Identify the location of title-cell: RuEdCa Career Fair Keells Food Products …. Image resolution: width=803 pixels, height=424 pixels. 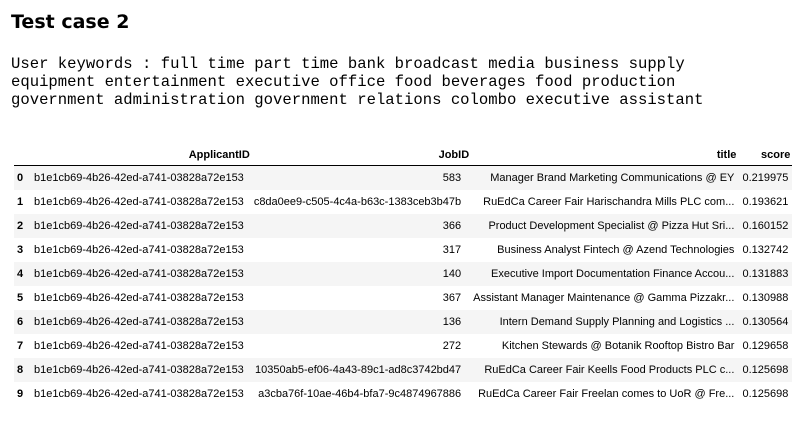
(609, 370).